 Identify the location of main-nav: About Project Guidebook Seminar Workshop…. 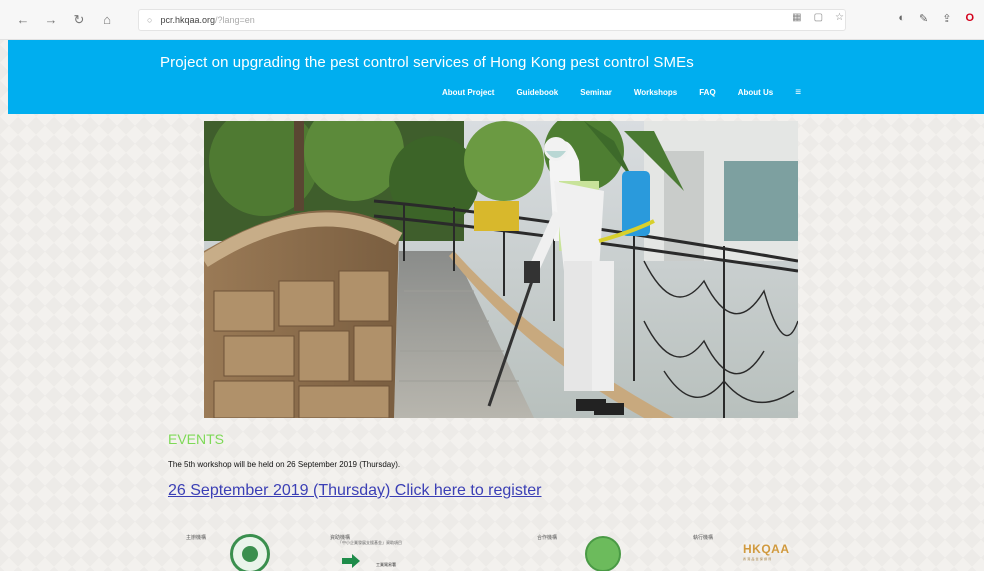
(621, 93).